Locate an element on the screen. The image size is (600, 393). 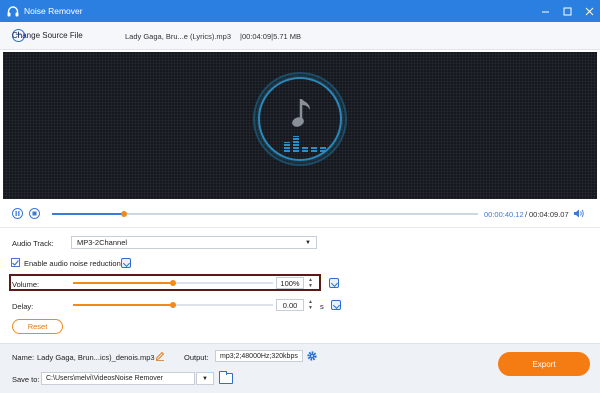
volume-icon is located at coordinates (579, 214).